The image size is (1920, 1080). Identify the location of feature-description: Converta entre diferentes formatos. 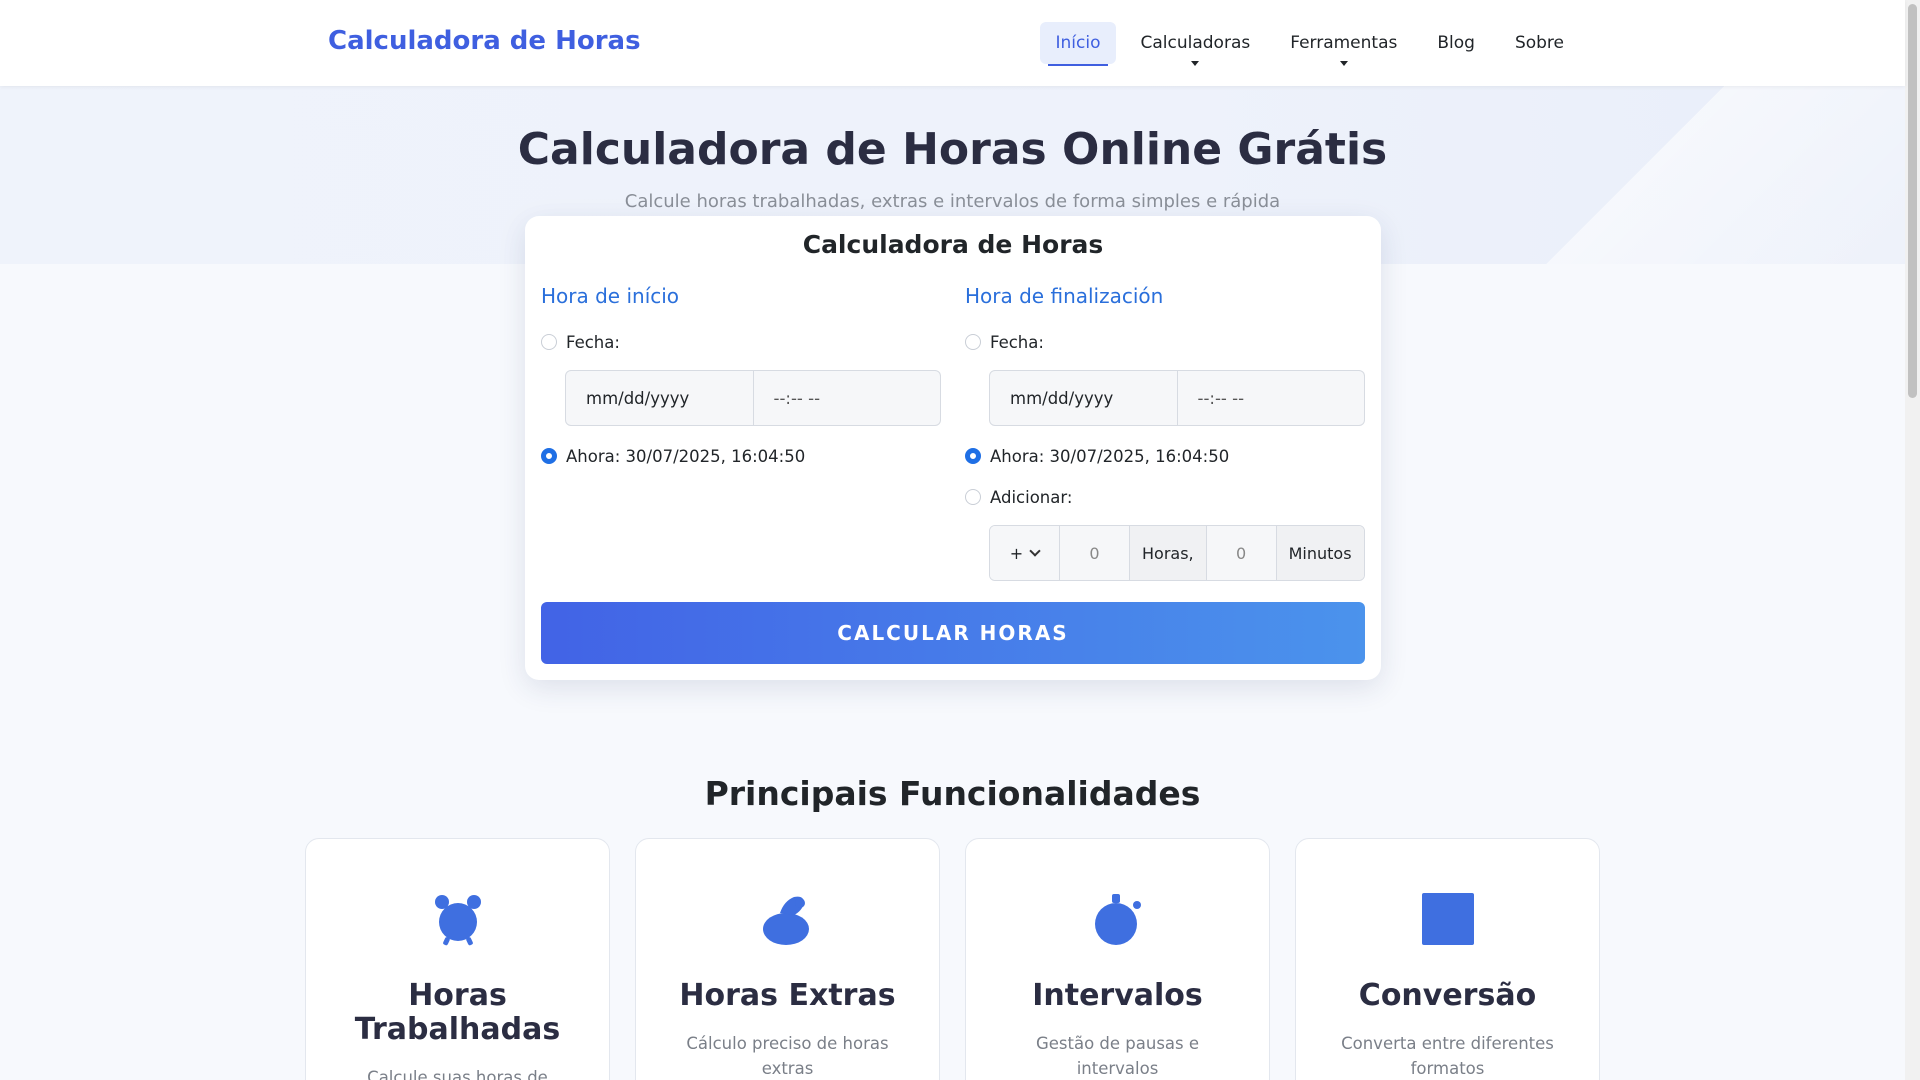
(1447, 1056).